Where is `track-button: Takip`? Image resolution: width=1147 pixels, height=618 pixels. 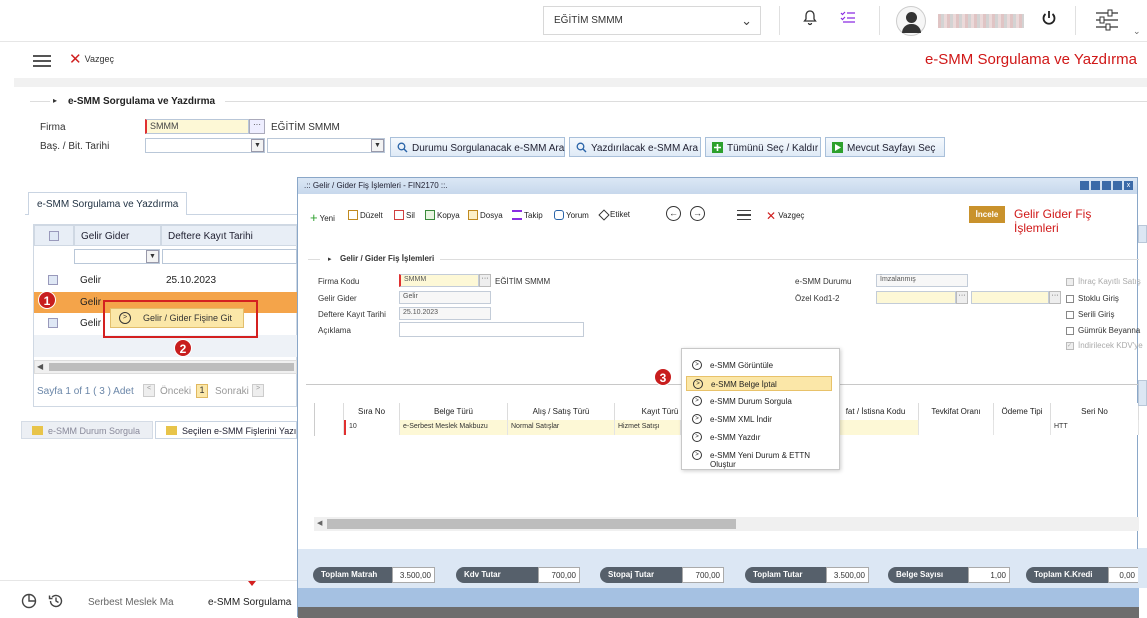
track-button: Takip is located at coordinates (527, 215).